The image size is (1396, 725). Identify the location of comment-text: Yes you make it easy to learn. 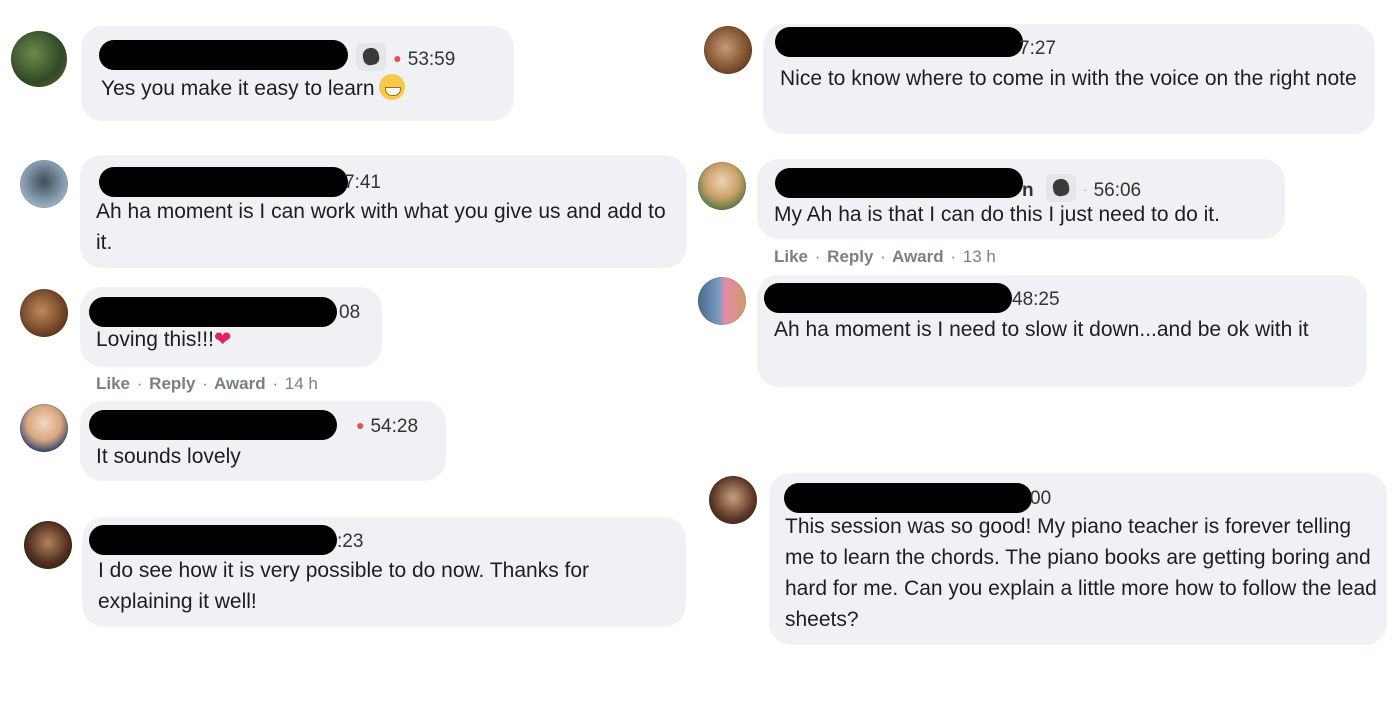
(301, 88).